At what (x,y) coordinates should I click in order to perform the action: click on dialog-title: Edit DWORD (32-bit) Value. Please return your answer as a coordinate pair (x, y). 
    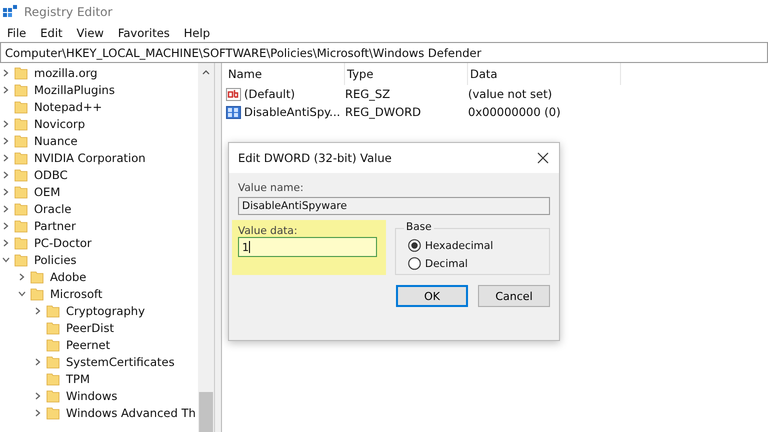
    Looking at the image, I should click on (315, 158).